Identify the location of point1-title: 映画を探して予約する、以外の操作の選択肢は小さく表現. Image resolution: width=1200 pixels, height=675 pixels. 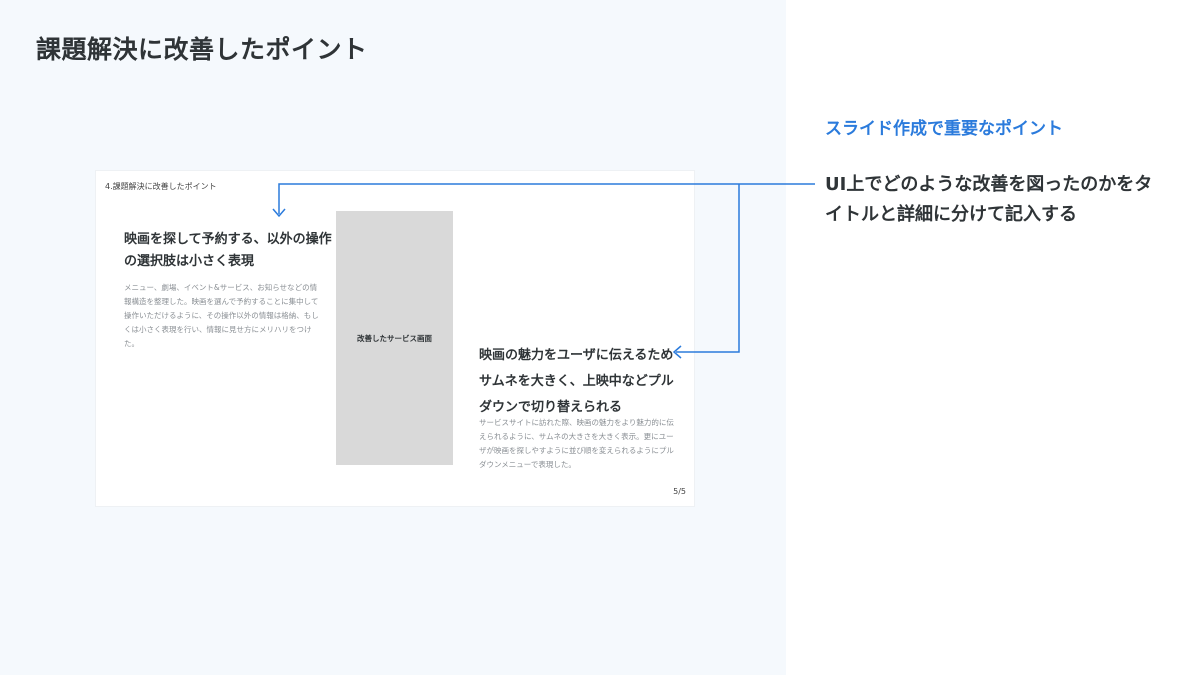
(228, 250).